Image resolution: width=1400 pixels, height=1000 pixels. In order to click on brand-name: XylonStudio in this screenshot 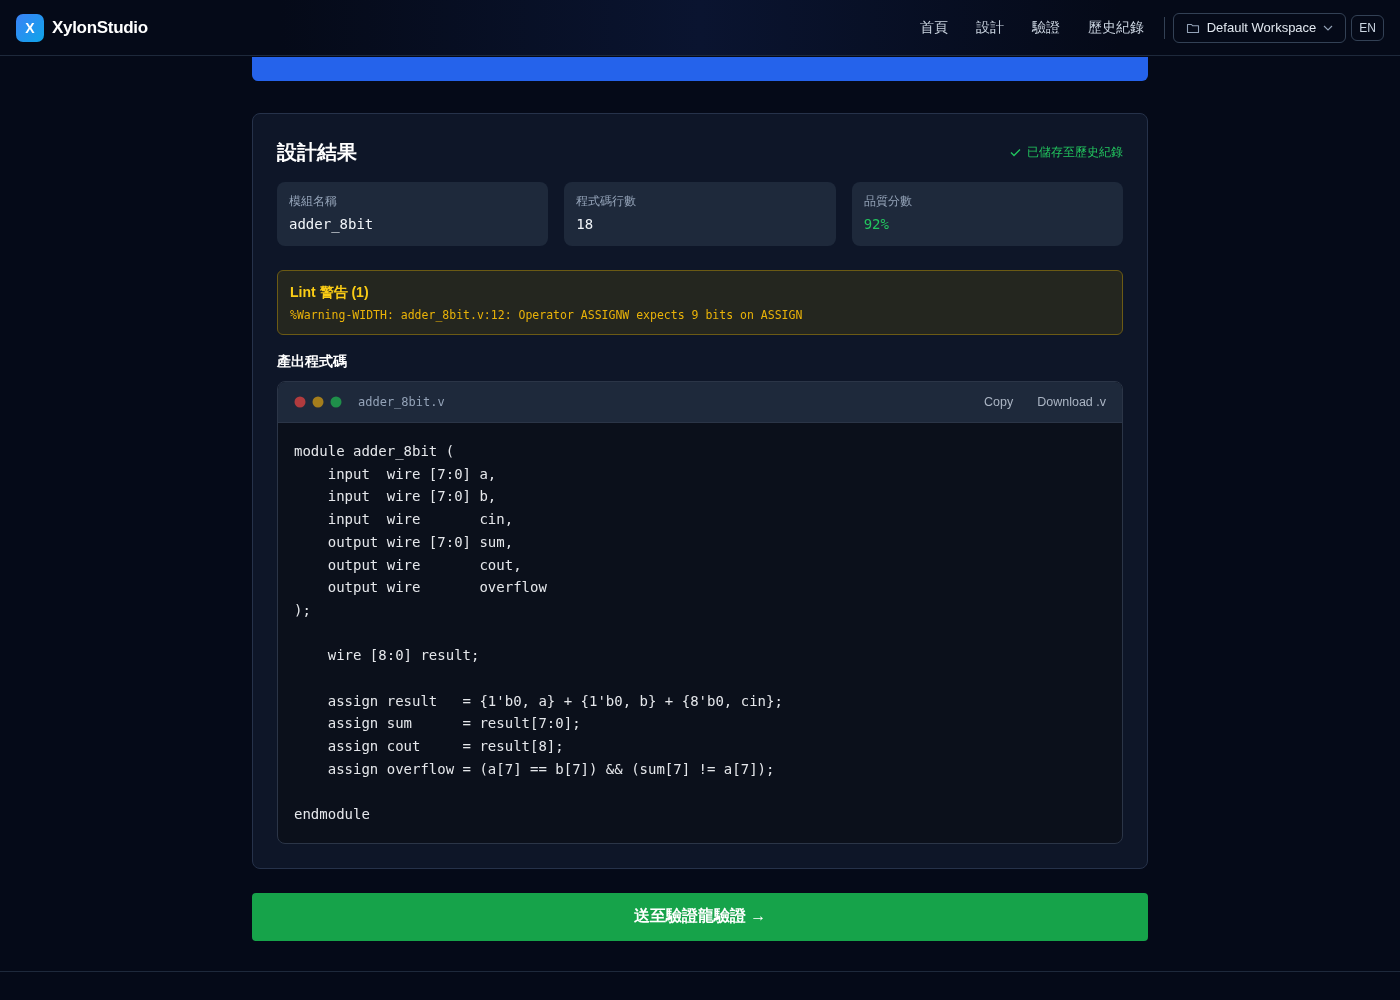, I will do `click(100, 27)`.